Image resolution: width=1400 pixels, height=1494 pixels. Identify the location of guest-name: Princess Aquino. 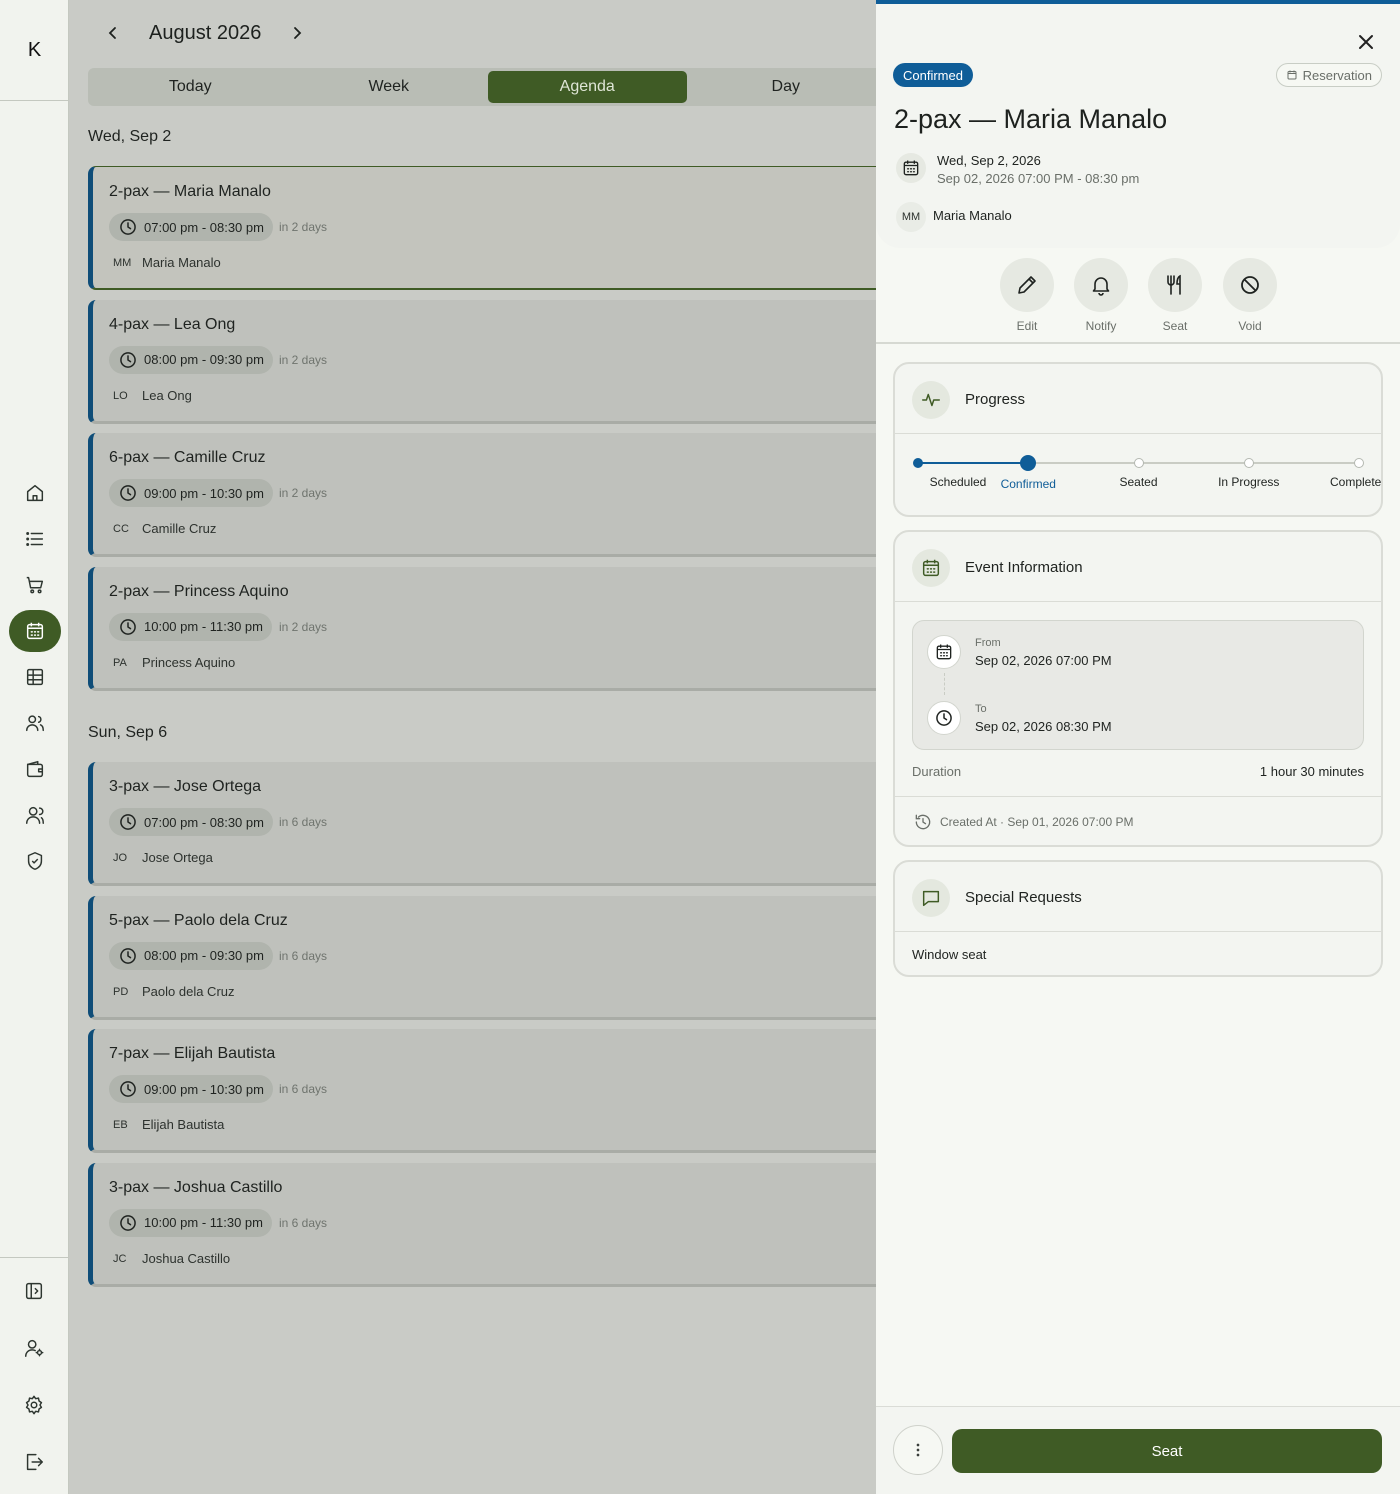
(189, 662).